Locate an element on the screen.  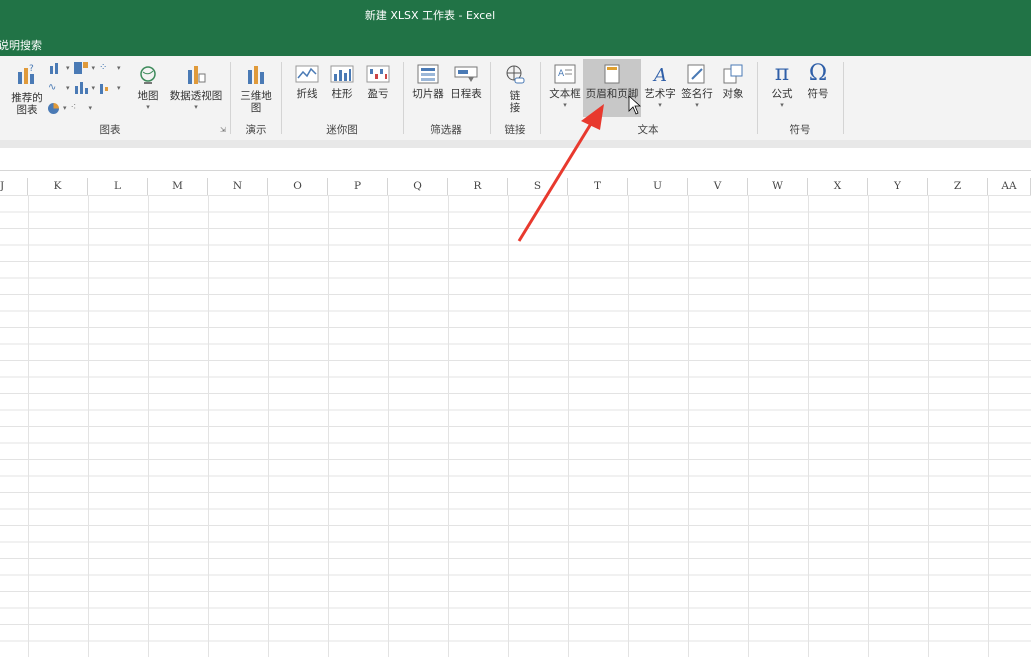
recommended-charts-button: ? 推荐的 图表 is located at coordinates (27, 89).